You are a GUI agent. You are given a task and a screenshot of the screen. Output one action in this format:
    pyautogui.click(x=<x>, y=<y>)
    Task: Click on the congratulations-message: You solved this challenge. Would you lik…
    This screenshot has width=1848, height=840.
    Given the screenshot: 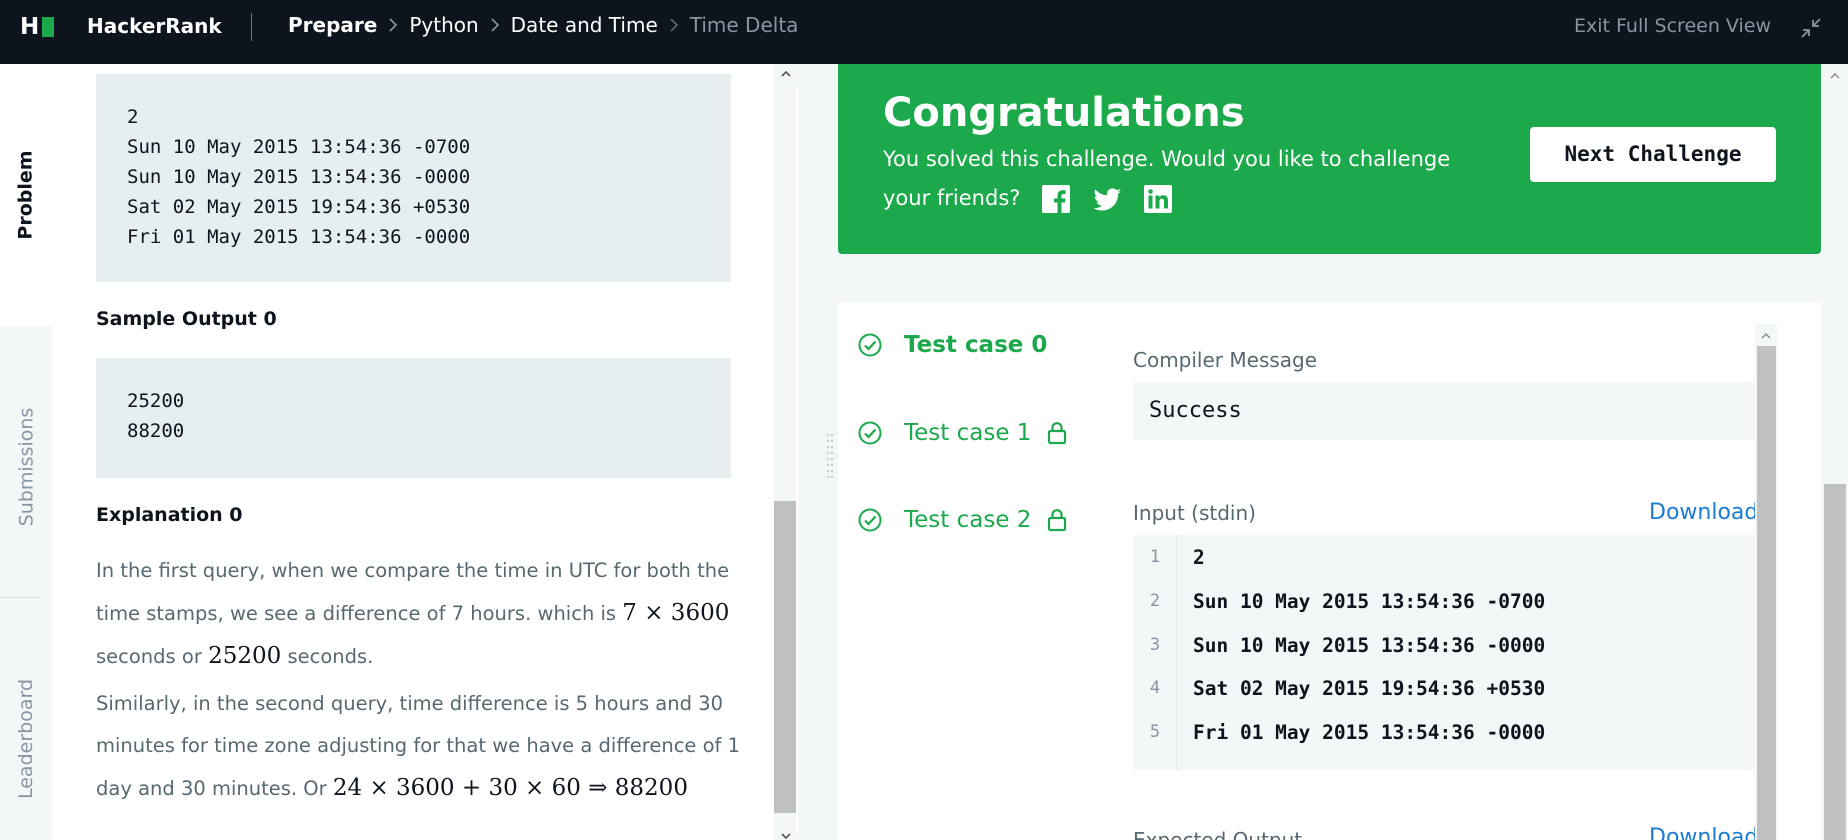 What is the action you would take?
    pyautogui.click(x=1183, y=179)
    